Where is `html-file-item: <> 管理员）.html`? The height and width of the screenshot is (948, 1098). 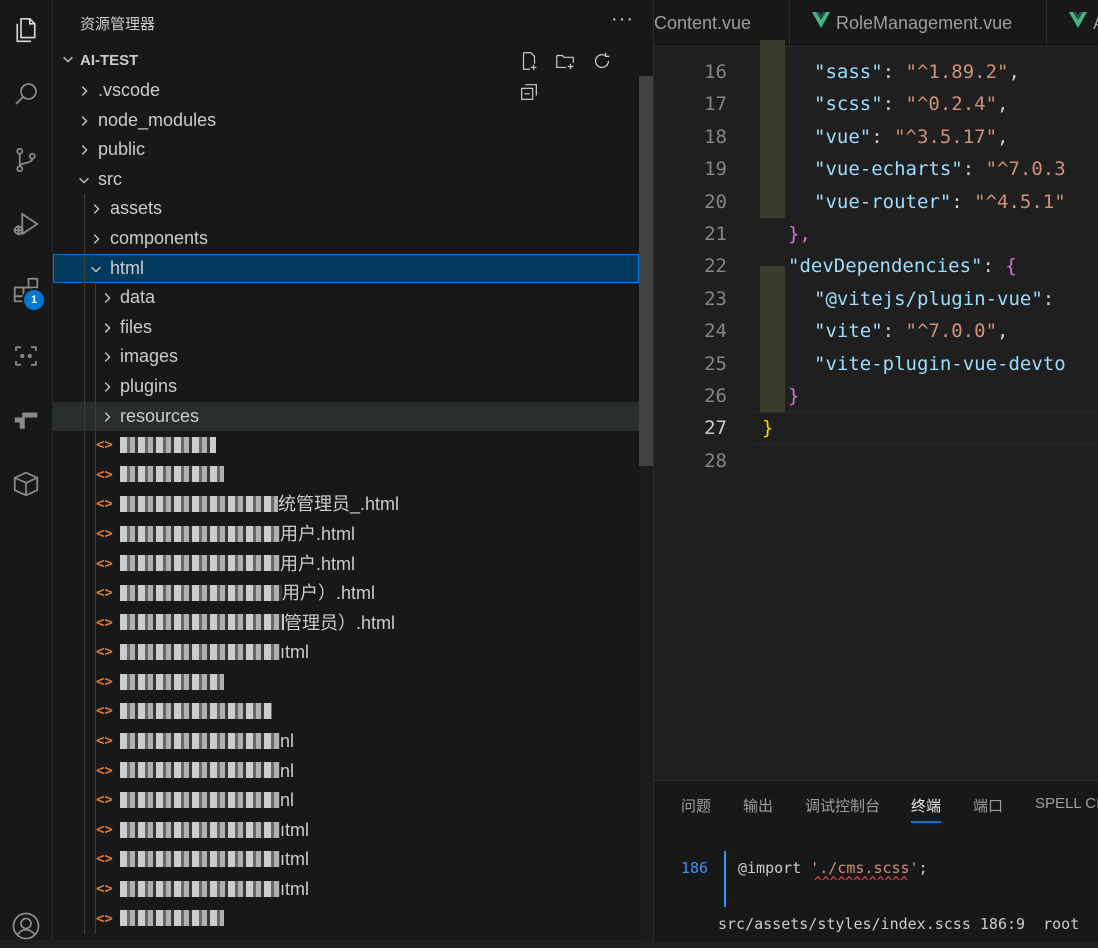
html-file-item: <> 管理员）.html is located at coordinates (346, 623).